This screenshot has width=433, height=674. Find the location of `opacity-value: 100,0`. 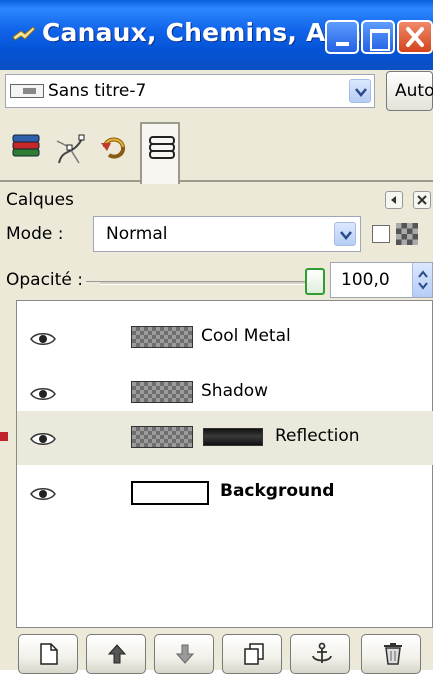

opacity-value: 100,0 is located at coordinates (365, 280).